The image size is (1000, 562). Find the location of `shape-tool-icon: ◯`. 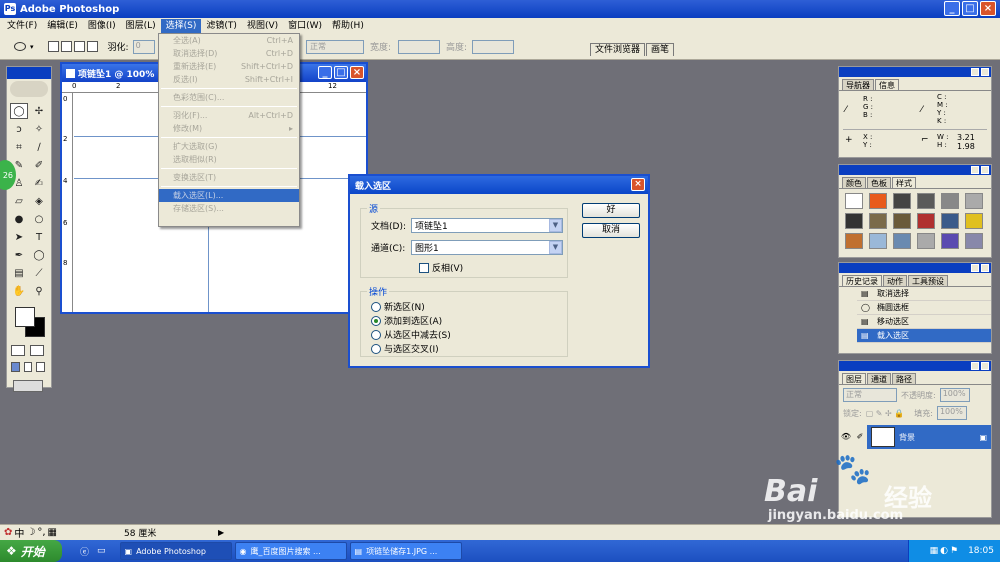

shape-tool-icon: ◯ is located at coordinates (39, 255).